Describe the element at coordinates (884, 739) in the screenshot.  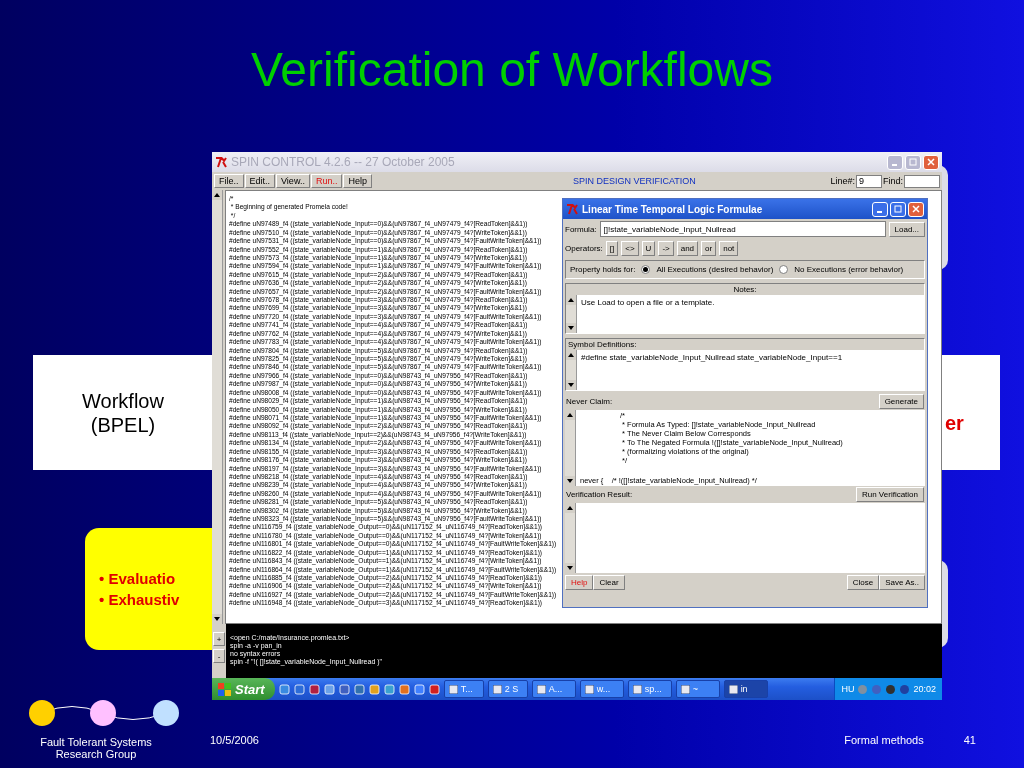
I see `footer-topic: Formal methods` at that location.